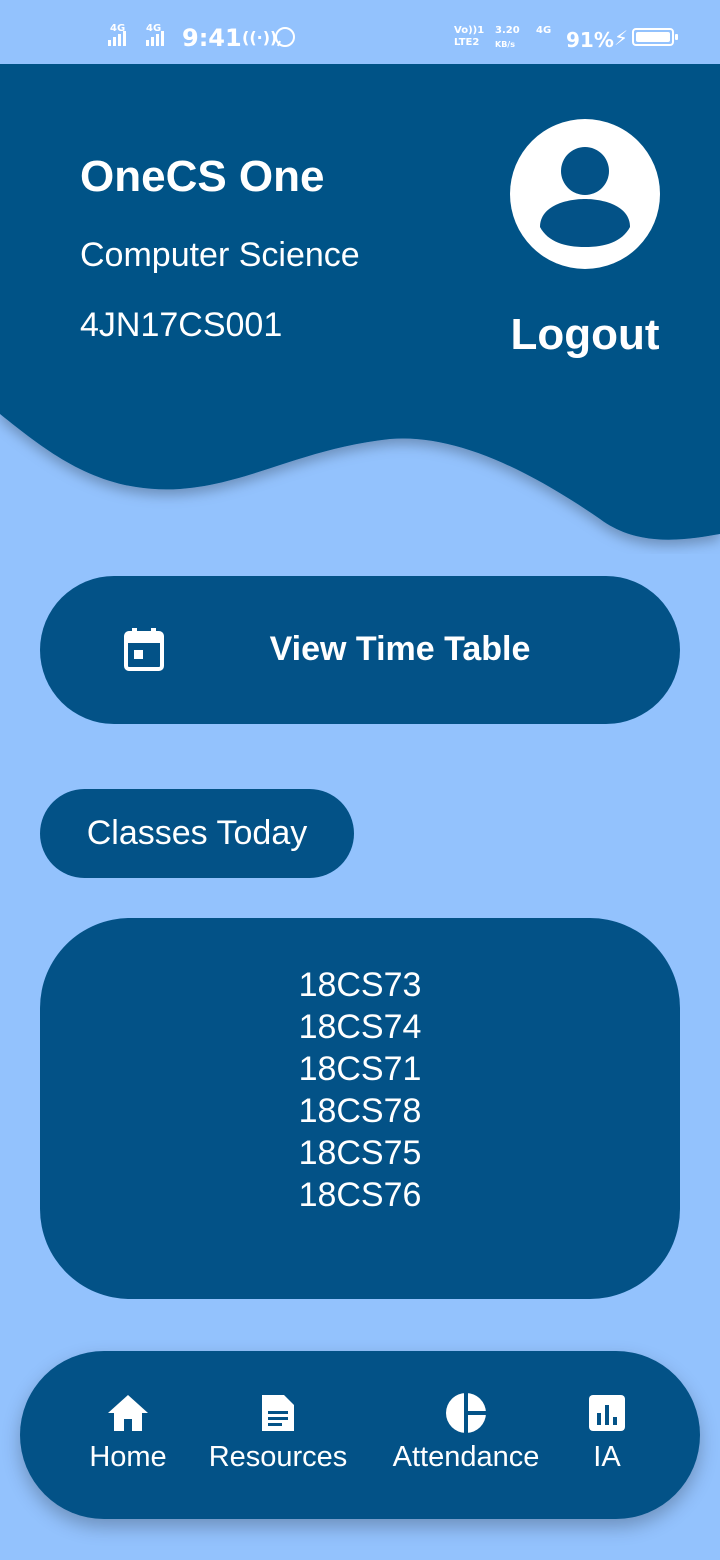 The height and width of the screenshot is (1560, 720). Describe the element at coordinates (360, 1111) in the screenshot. I see `class-item: 18CS78` at that location.